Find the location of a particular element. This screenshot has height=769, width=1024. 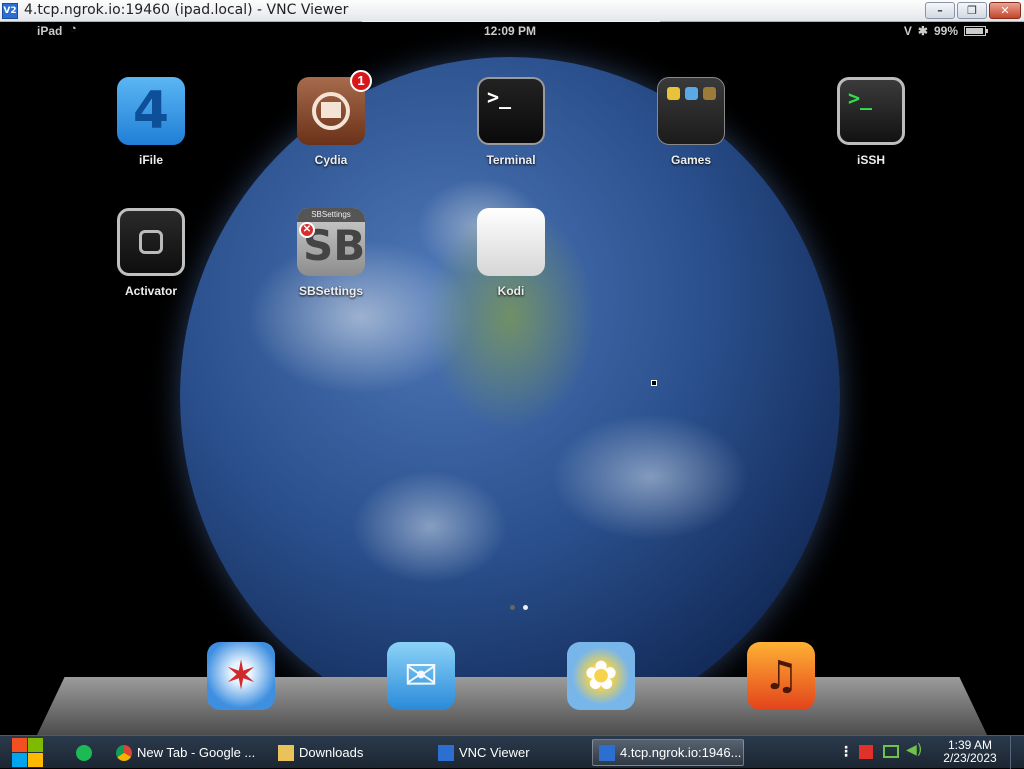

dock-photos: ✿ is located at coordinates (601, 676).